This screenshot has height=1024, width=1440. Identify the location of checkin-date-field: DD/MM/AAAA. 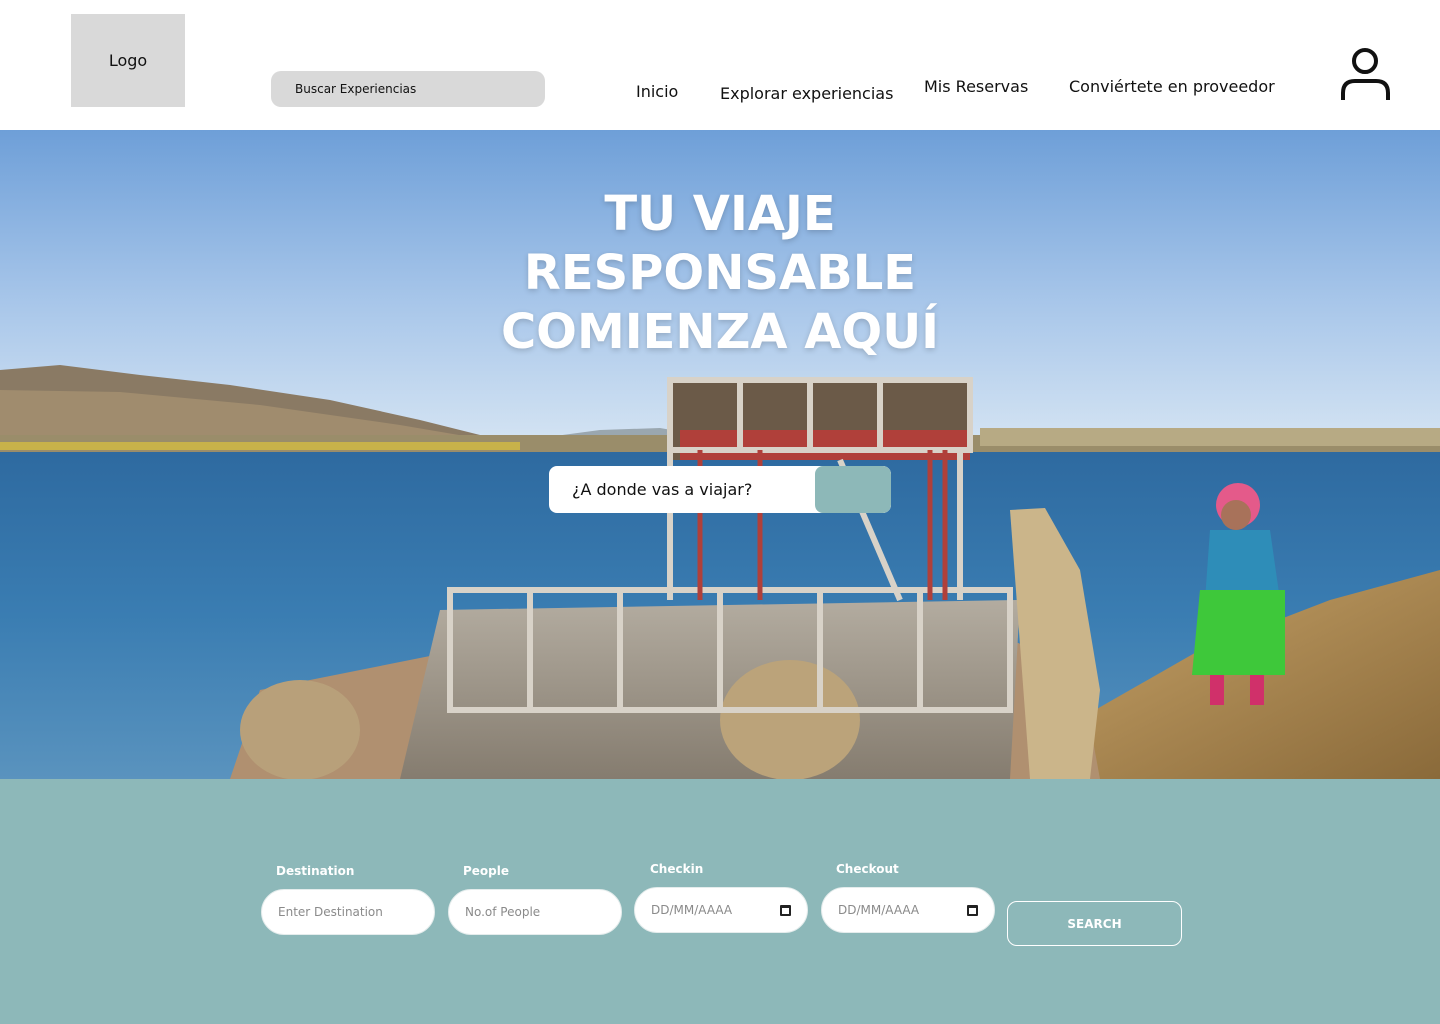
(721, 910).